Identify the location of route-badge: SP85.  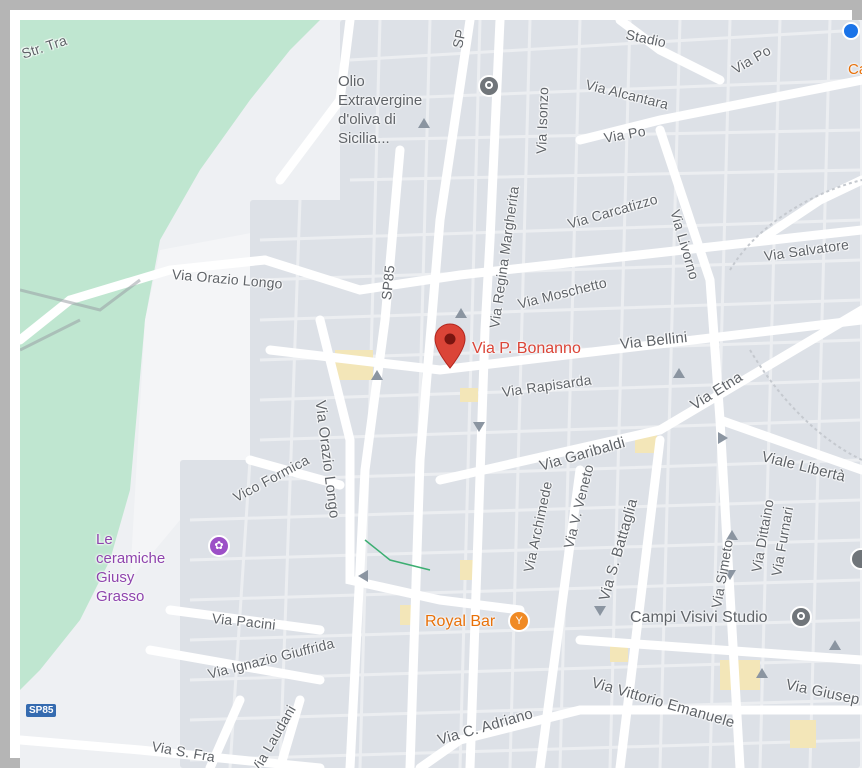
(41, 710).